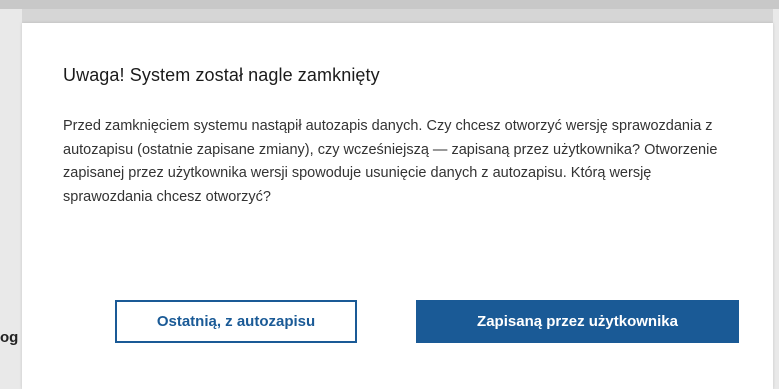  What do you see at coordinates (236, 321) in the screenshot?
I see `open-autosave-version-button: Ostatnią, z autozapisu` at bounding box center [236, 321].